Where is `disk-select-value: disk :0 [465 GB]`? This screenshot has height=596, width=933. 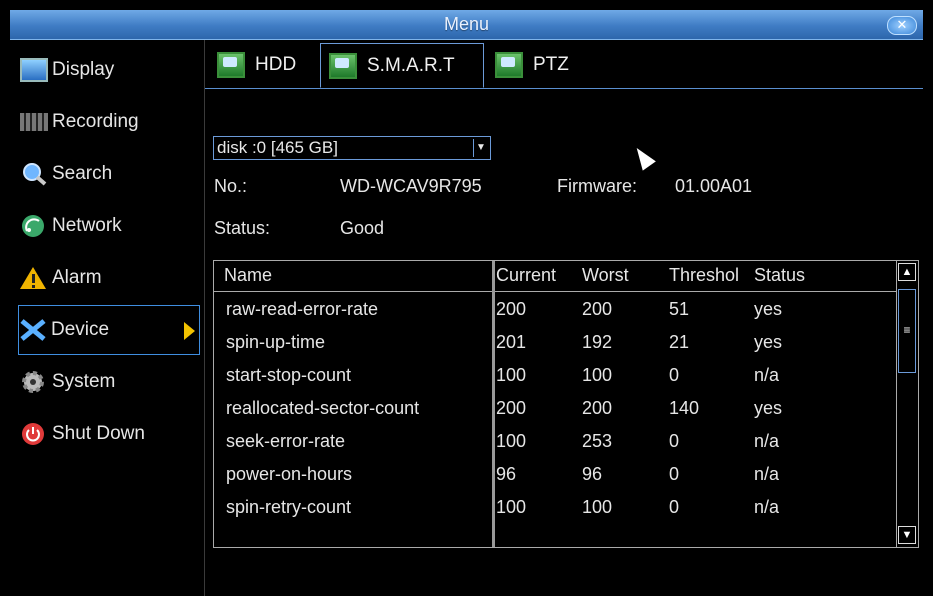 disk-select-value: disk :0 [465 GB] is located at coordinates (277, 147).